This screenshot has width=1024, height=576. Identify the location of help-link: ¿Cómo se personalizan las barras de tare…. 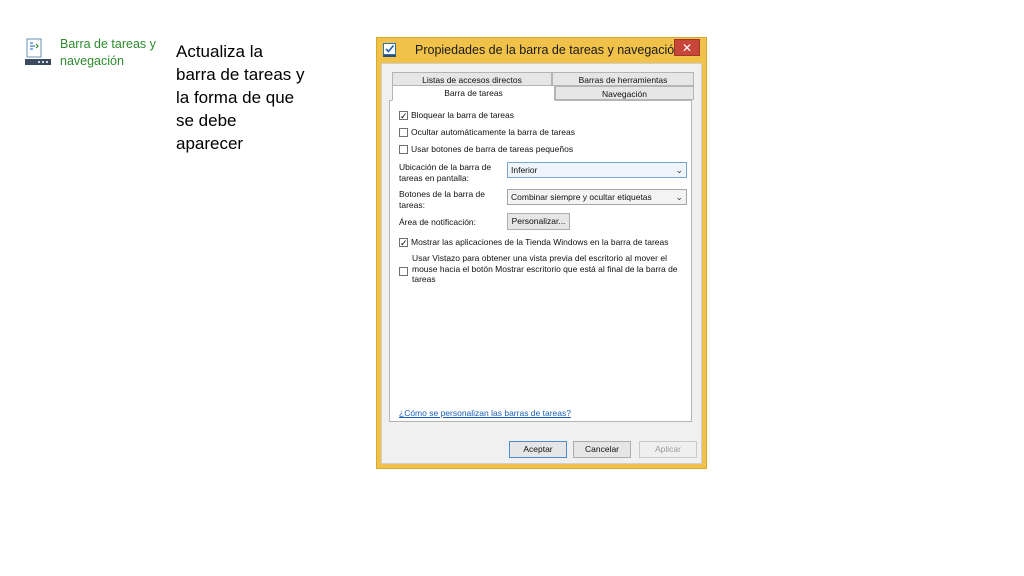
(485, 413).